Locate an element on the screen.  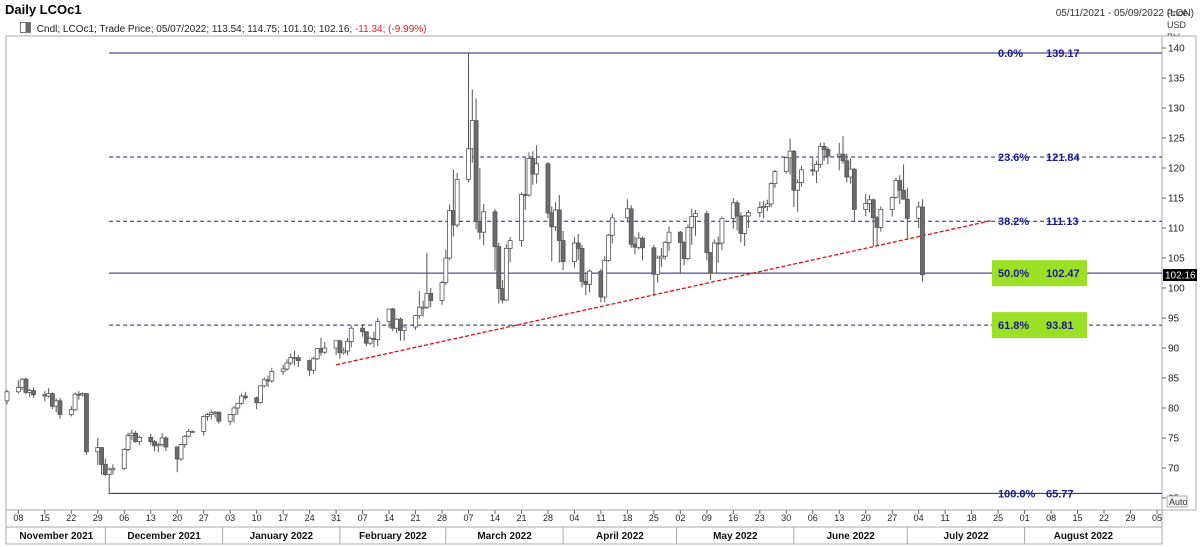
x-tick-label: 03 is located at coordinates (230, 518).